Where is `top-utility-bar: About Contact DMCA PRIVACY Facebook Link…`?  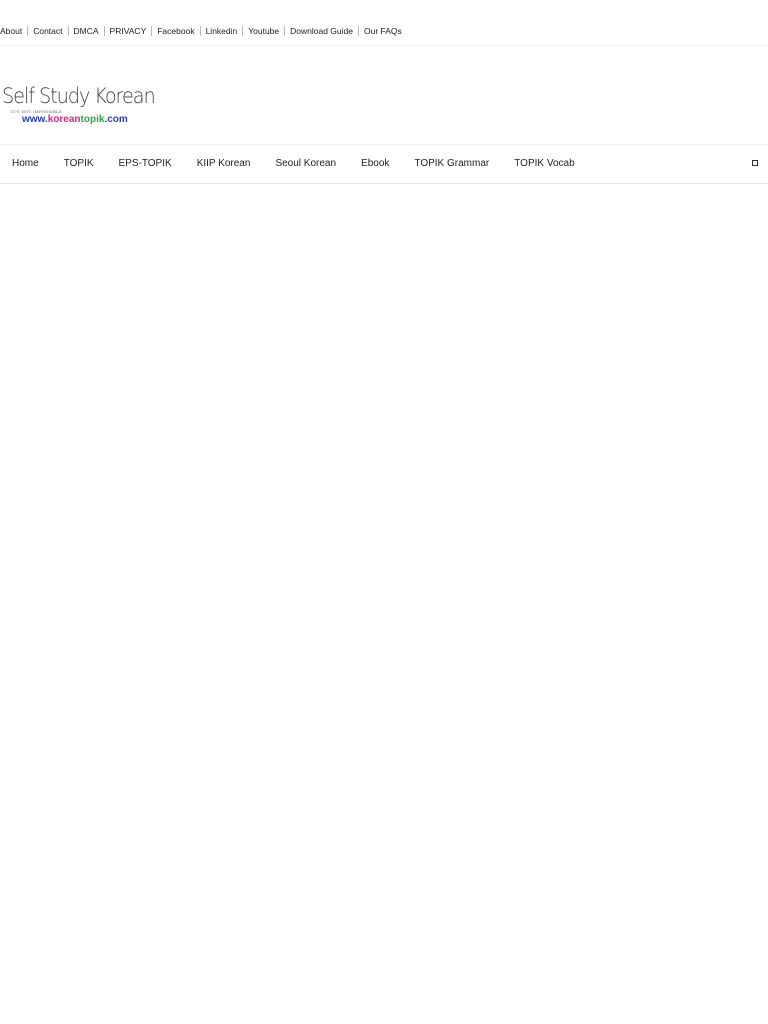
top-utility-bar: About Contact DMCA PRIVACY Facebook Link… is located at coordinates (384, 23).